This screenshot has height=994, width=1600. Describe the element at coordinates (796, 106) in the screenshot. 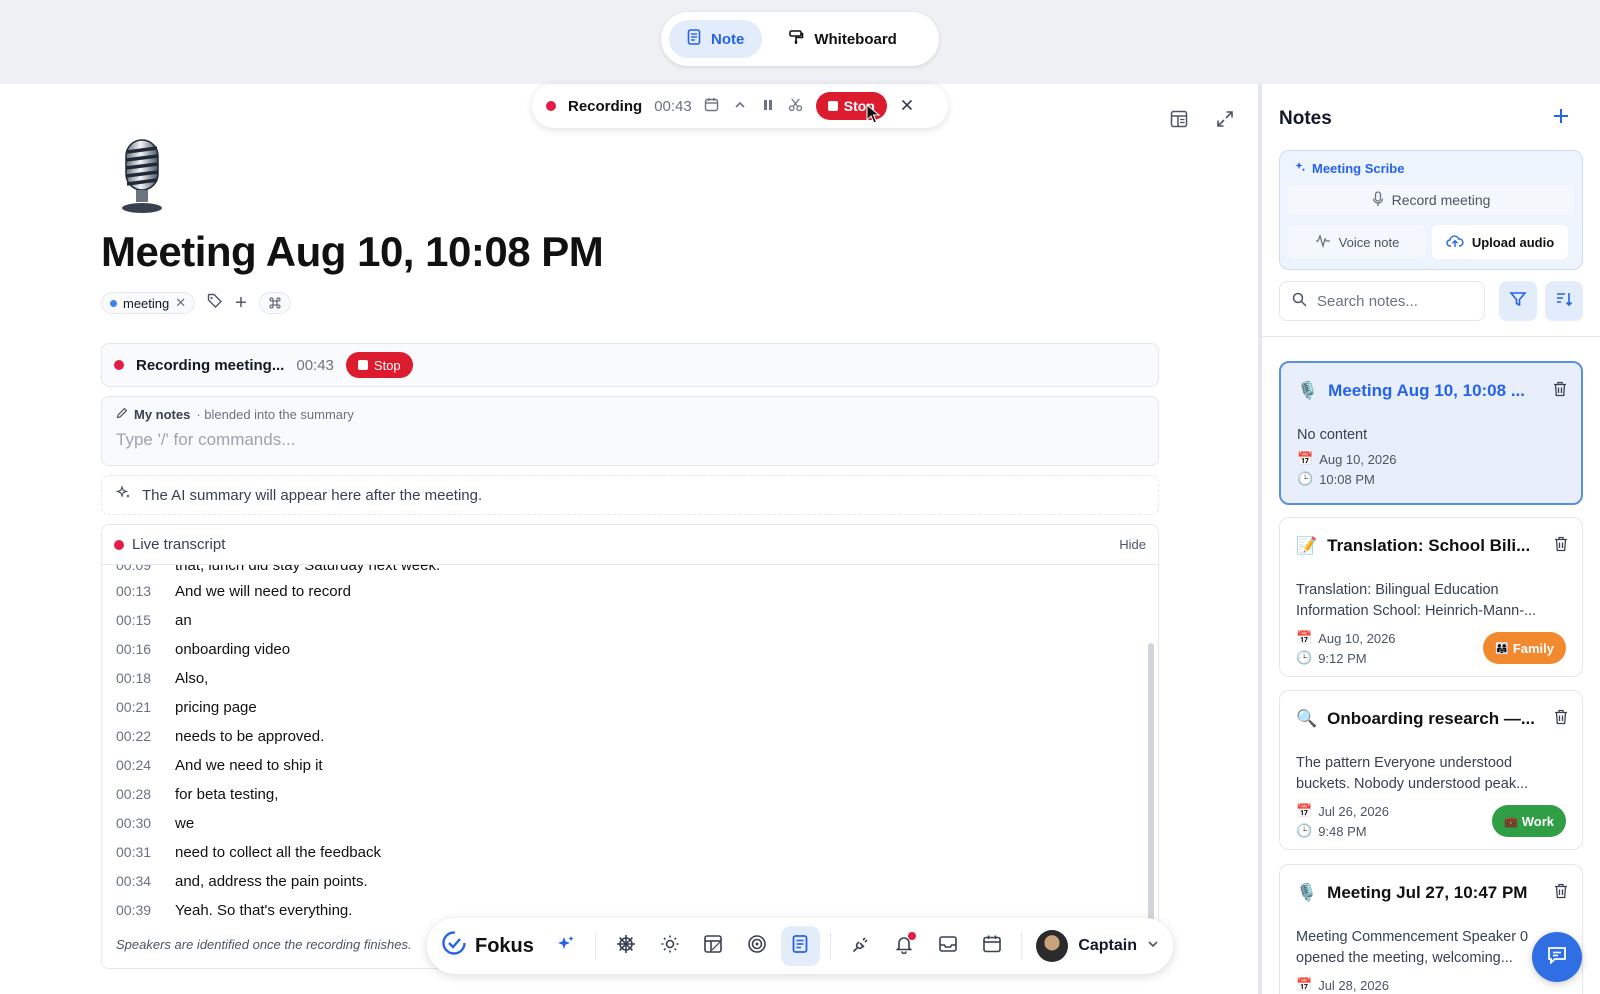

I see `scissors-icon` at that location.